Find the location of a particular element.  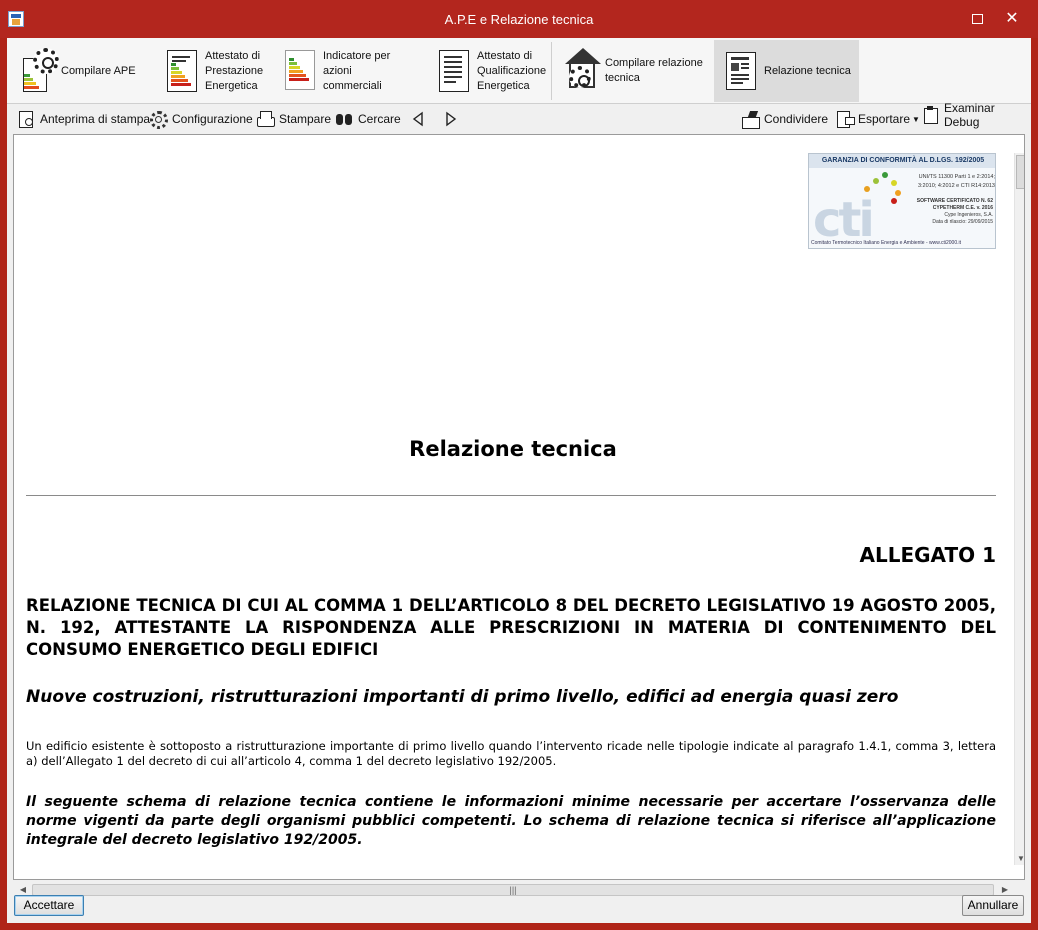

share-label: Condividere is located at coordinates (796, 119).